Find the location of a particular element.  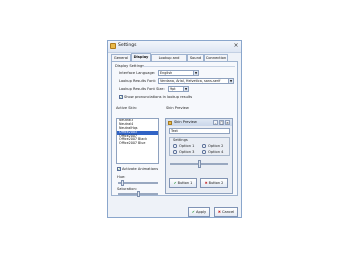

font-size-label: Lookup Results Font Size: is located at coordinates (142, 89).